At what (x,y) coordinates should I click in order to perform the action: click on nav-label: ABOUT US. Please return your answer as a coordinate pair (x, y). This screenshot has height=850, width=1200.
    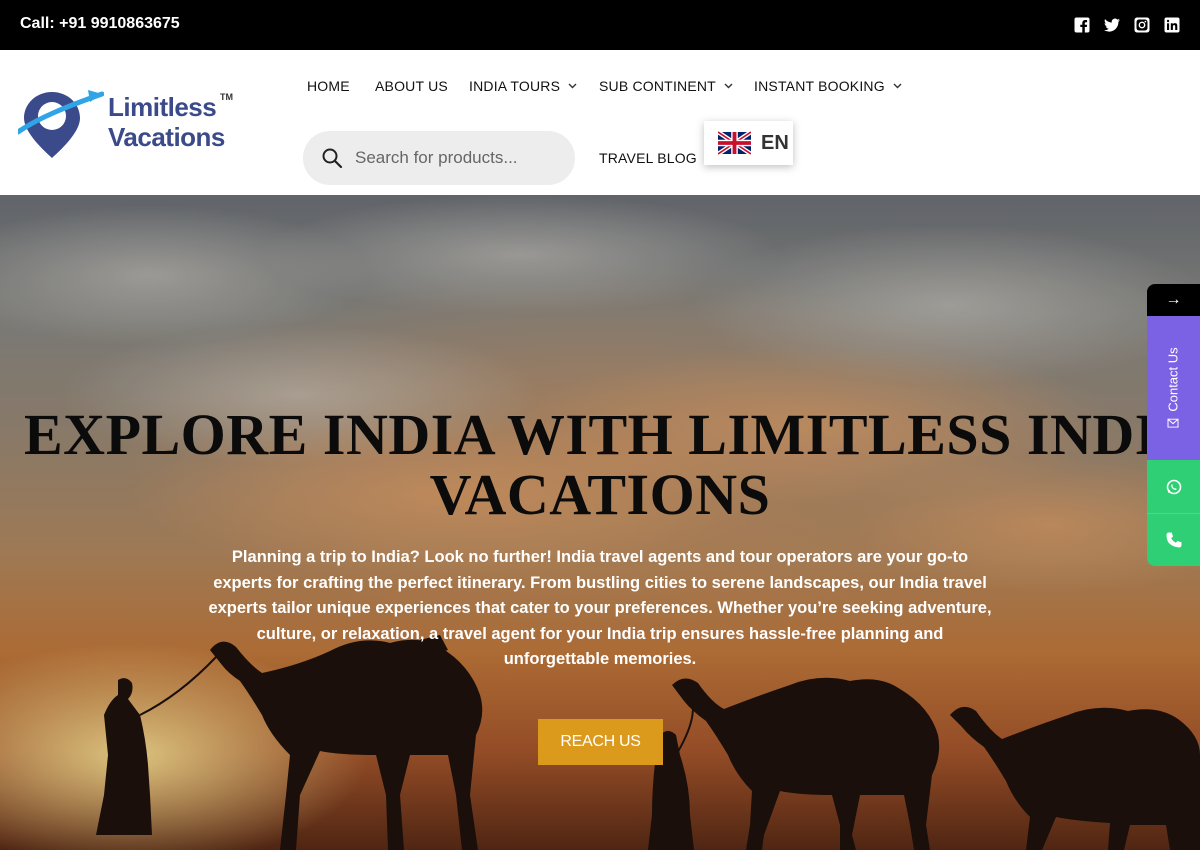
    Looking at the image, I should click on (411, 86).